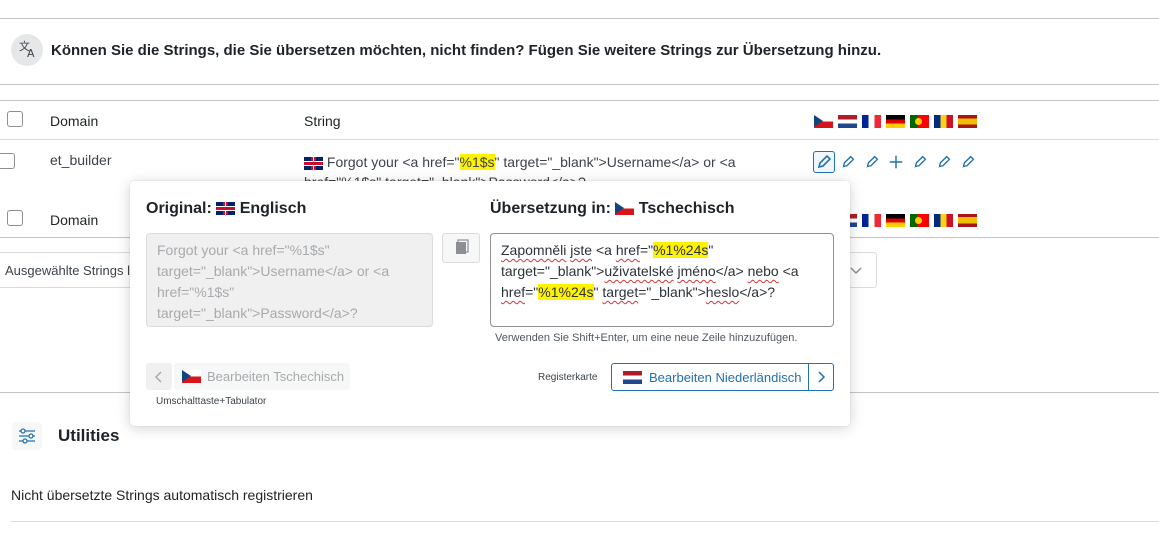 The height and width of the screenshot is (542, 1159). I want to click on chevron-left-icon, so click(158, 376).